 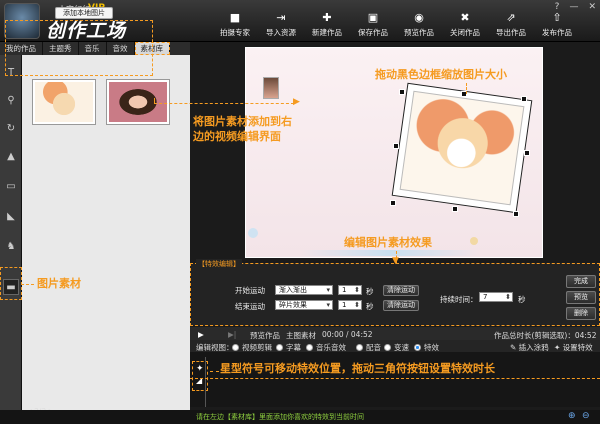 I want to click on view-option-label: 音乐音效, so click(x=331, y=347).